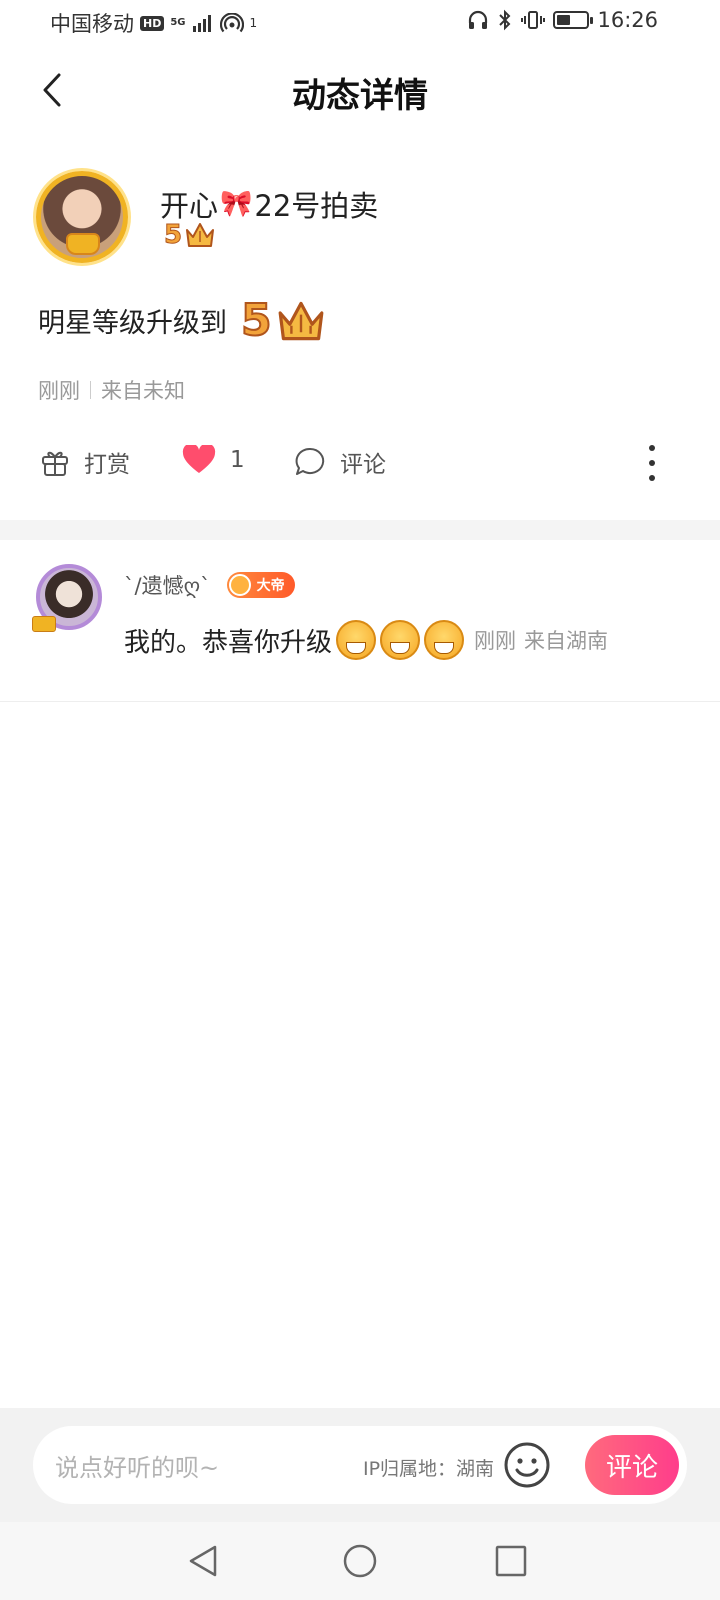  I want to click on status-right: 16:26, so click(562, 20).